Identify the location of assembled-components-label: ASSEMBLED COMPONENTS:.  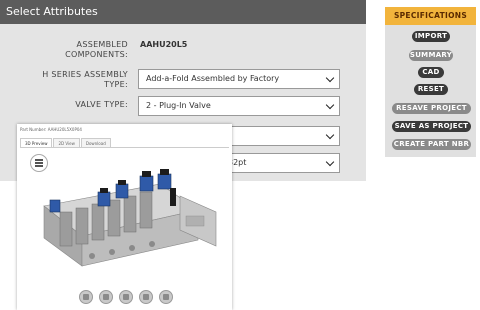
(96, 49).